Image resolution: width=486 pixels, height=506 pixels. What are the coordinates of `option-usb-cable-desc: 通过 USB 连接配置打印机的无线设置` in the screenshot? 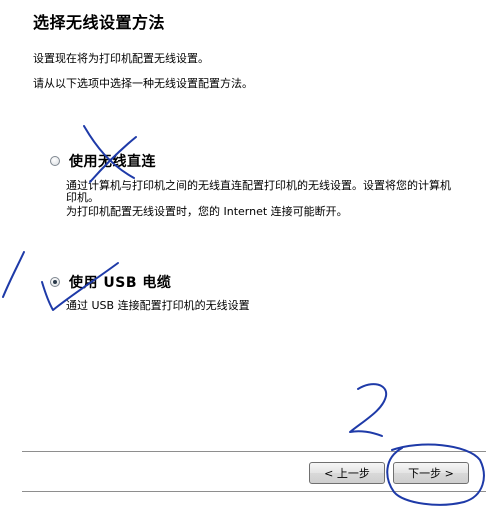 It's located at (158, 305).